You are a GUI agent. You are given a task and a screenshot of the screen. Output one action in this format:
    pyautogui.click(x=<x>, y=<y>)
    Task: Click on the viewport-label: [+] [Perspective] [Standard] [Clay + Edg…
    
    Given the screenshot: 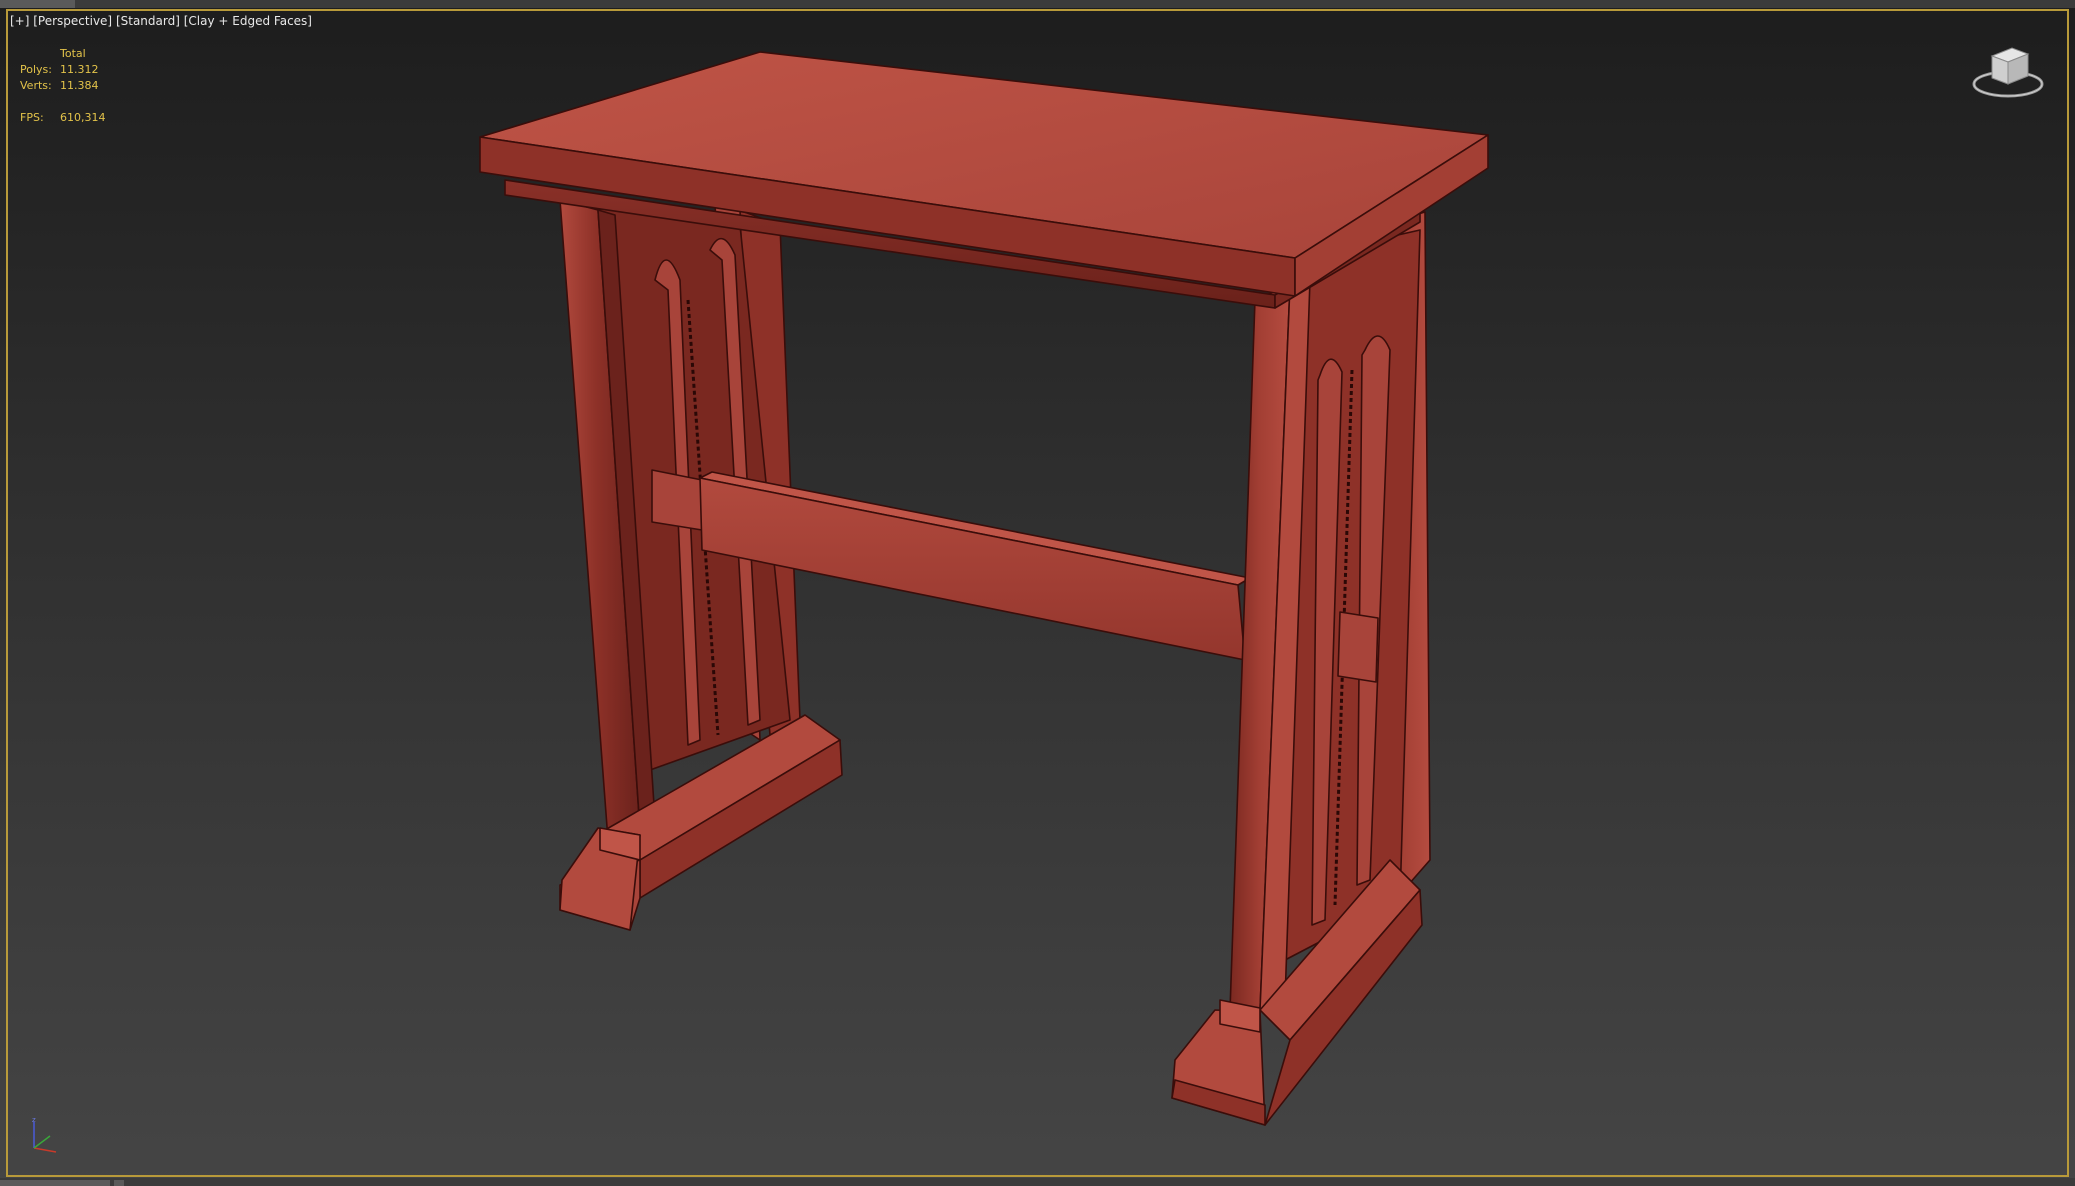 What is the action you would take?
    pyautogui.click(x=161, y=21)
    